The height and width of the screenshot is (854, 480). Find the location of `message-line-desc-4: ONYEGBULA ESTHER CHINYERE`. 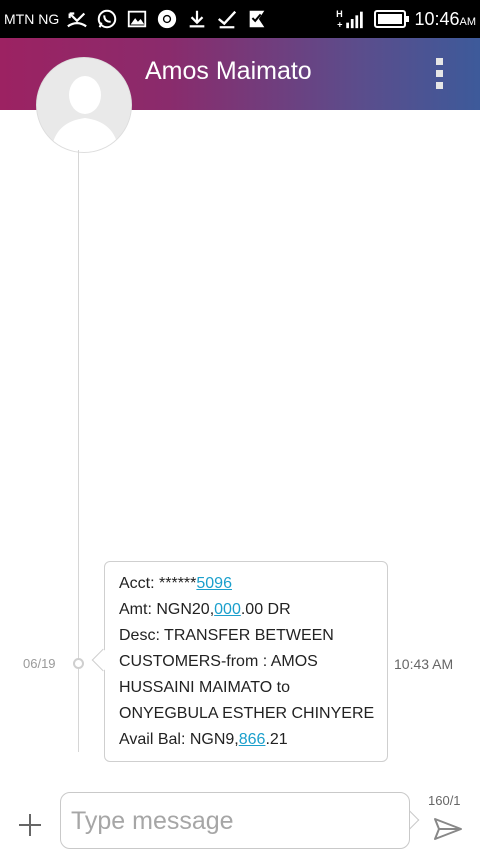

message-line-desc-4: ONYEGBULA ESTHER CHINYERE is located at coordinates (247, 713).